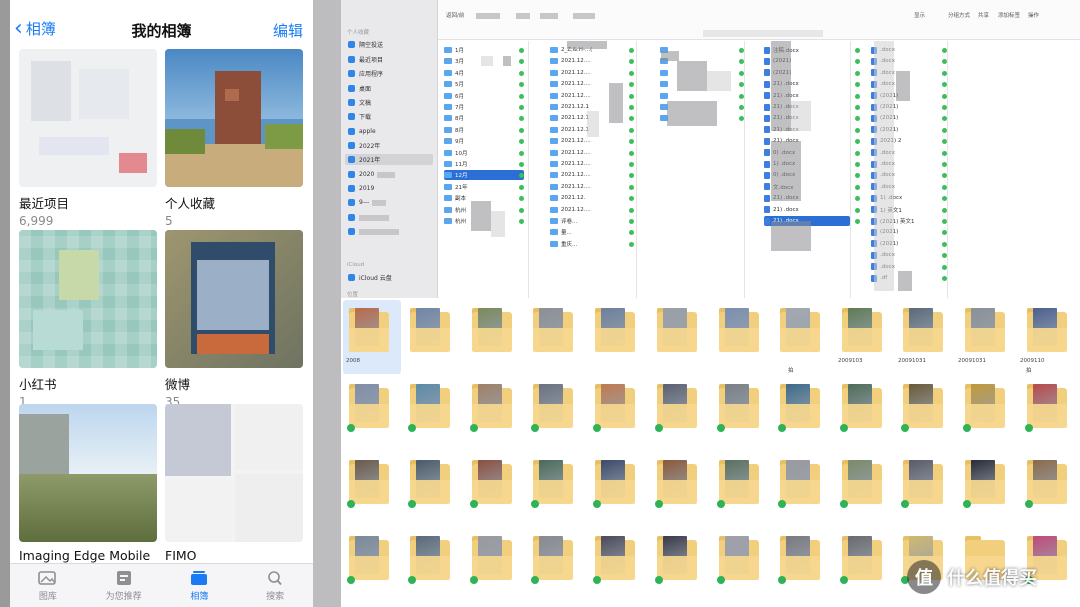  Describe the element at coordinates (456, 187) in the screenshot. I see `folder-row: 21年` at that location.